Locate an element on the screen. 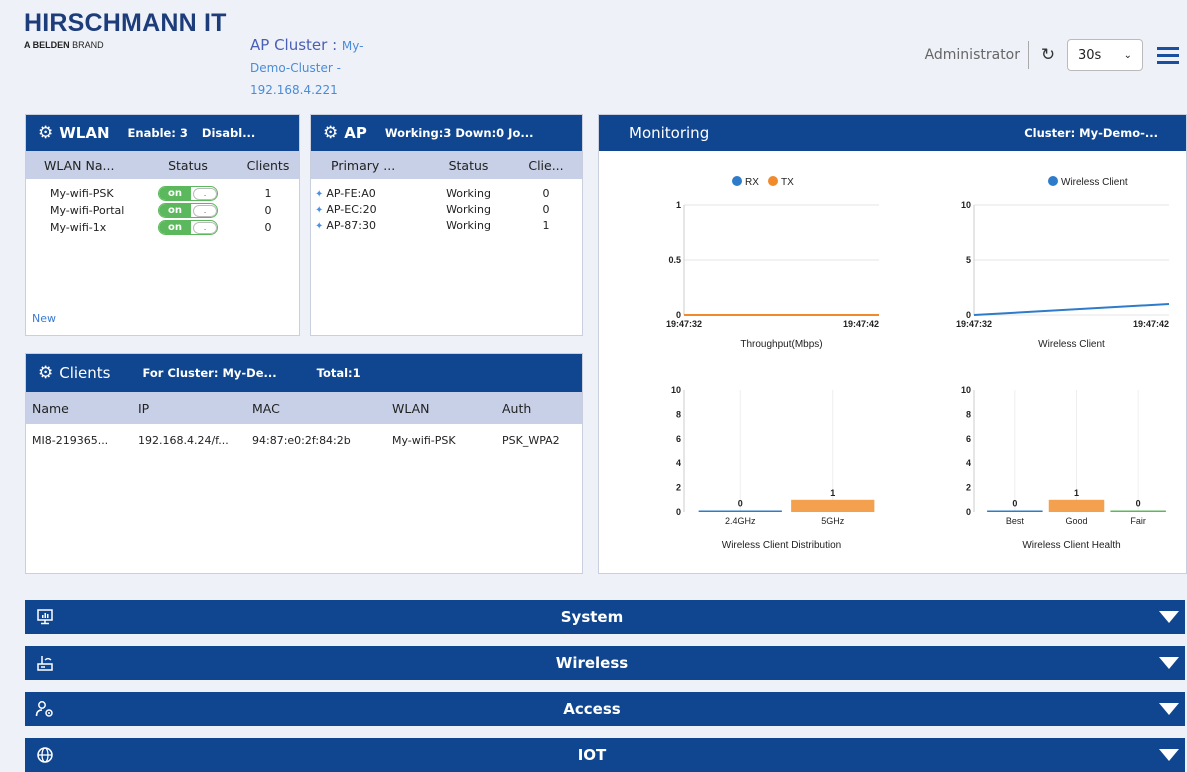  col-clients: Clients is located at coordinates (268, 165).